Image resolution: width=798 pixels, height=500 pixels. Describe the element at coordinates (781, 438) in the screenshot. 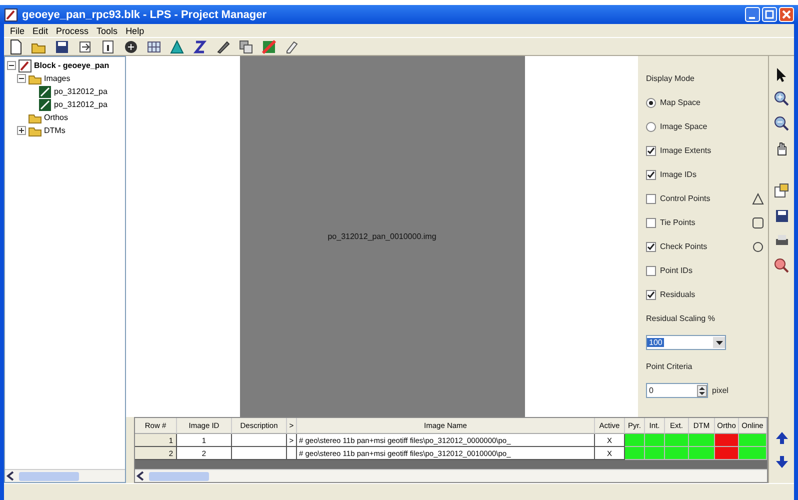

I see `up-arrow-icon` at that location.